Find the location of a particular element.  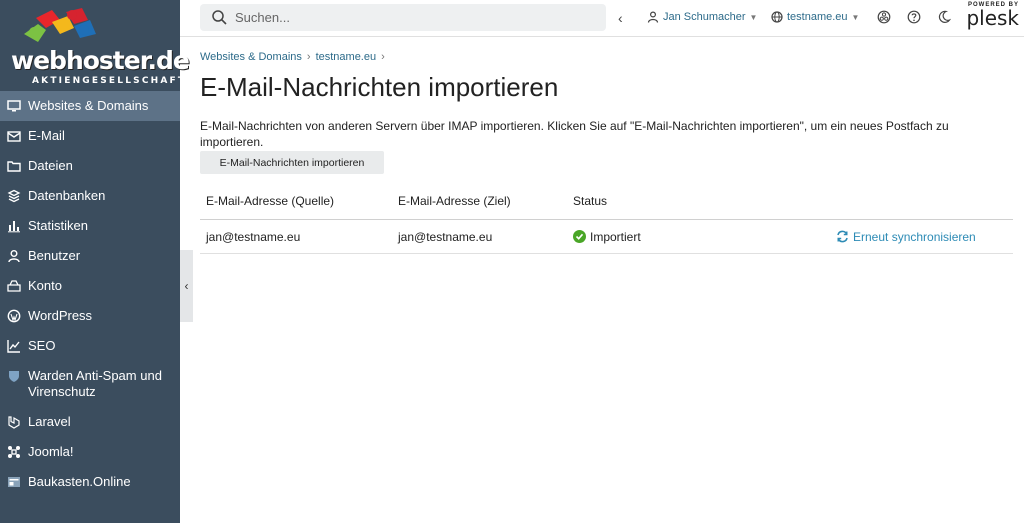

column-header-target: E-Mail-Adresse (Ziel) is located at coordinates (485, 201).